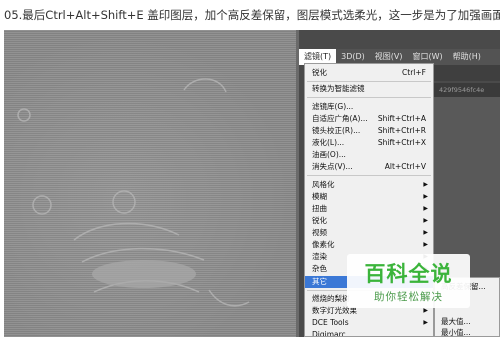 The width and height of the screenshot is (500, 337). What do you see at coordinates (369, 332) in the screenshot?
I see `menu-item-plugin-4: Digimarc` at bounding box center [369, 332].